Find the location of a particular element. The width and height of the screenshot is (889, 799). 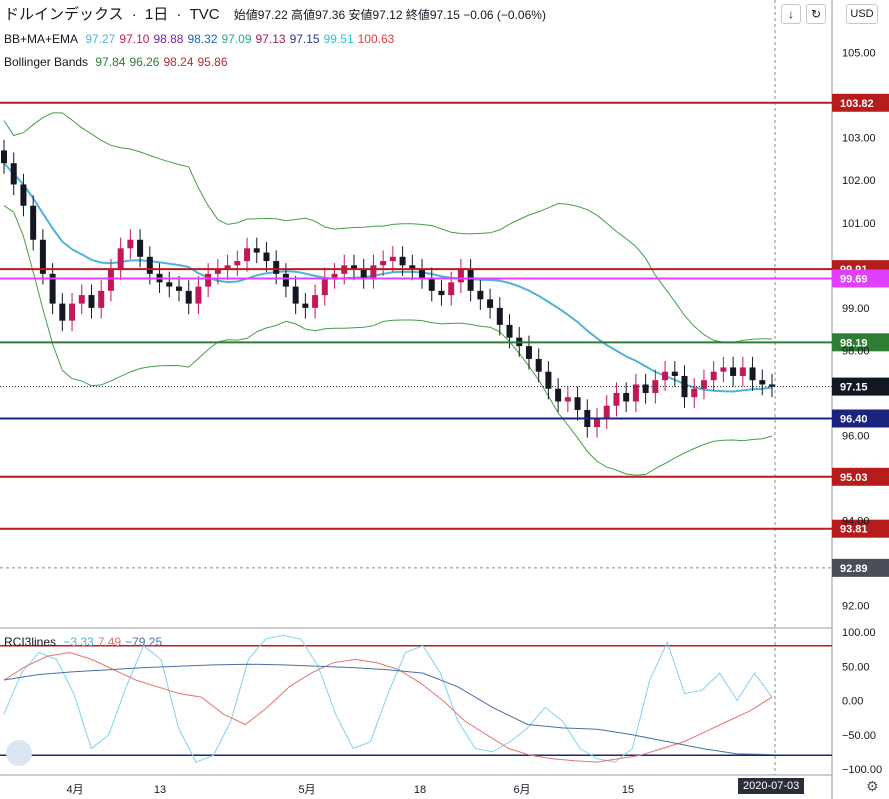

crosshair-price-label: 92.89 is located at coordinates (854, 569).